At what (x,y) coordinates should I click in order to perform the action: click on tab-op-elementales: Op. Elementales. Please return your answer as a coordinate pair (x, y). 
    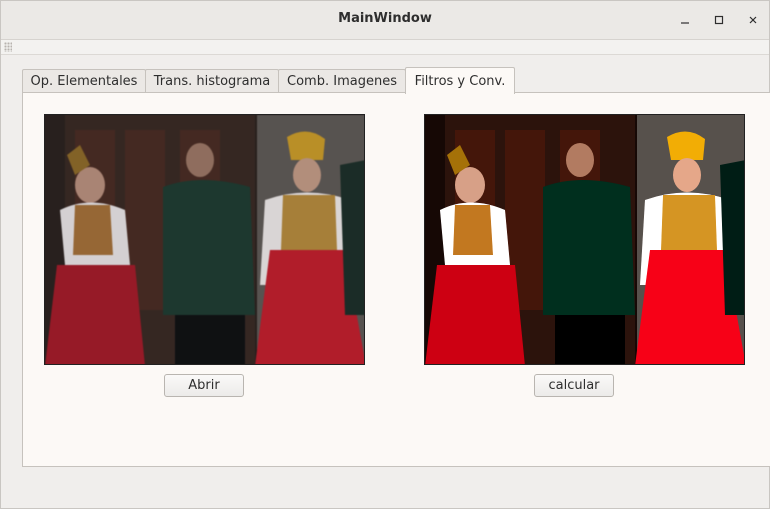
    Looking at the image, I should click on (84, 81).